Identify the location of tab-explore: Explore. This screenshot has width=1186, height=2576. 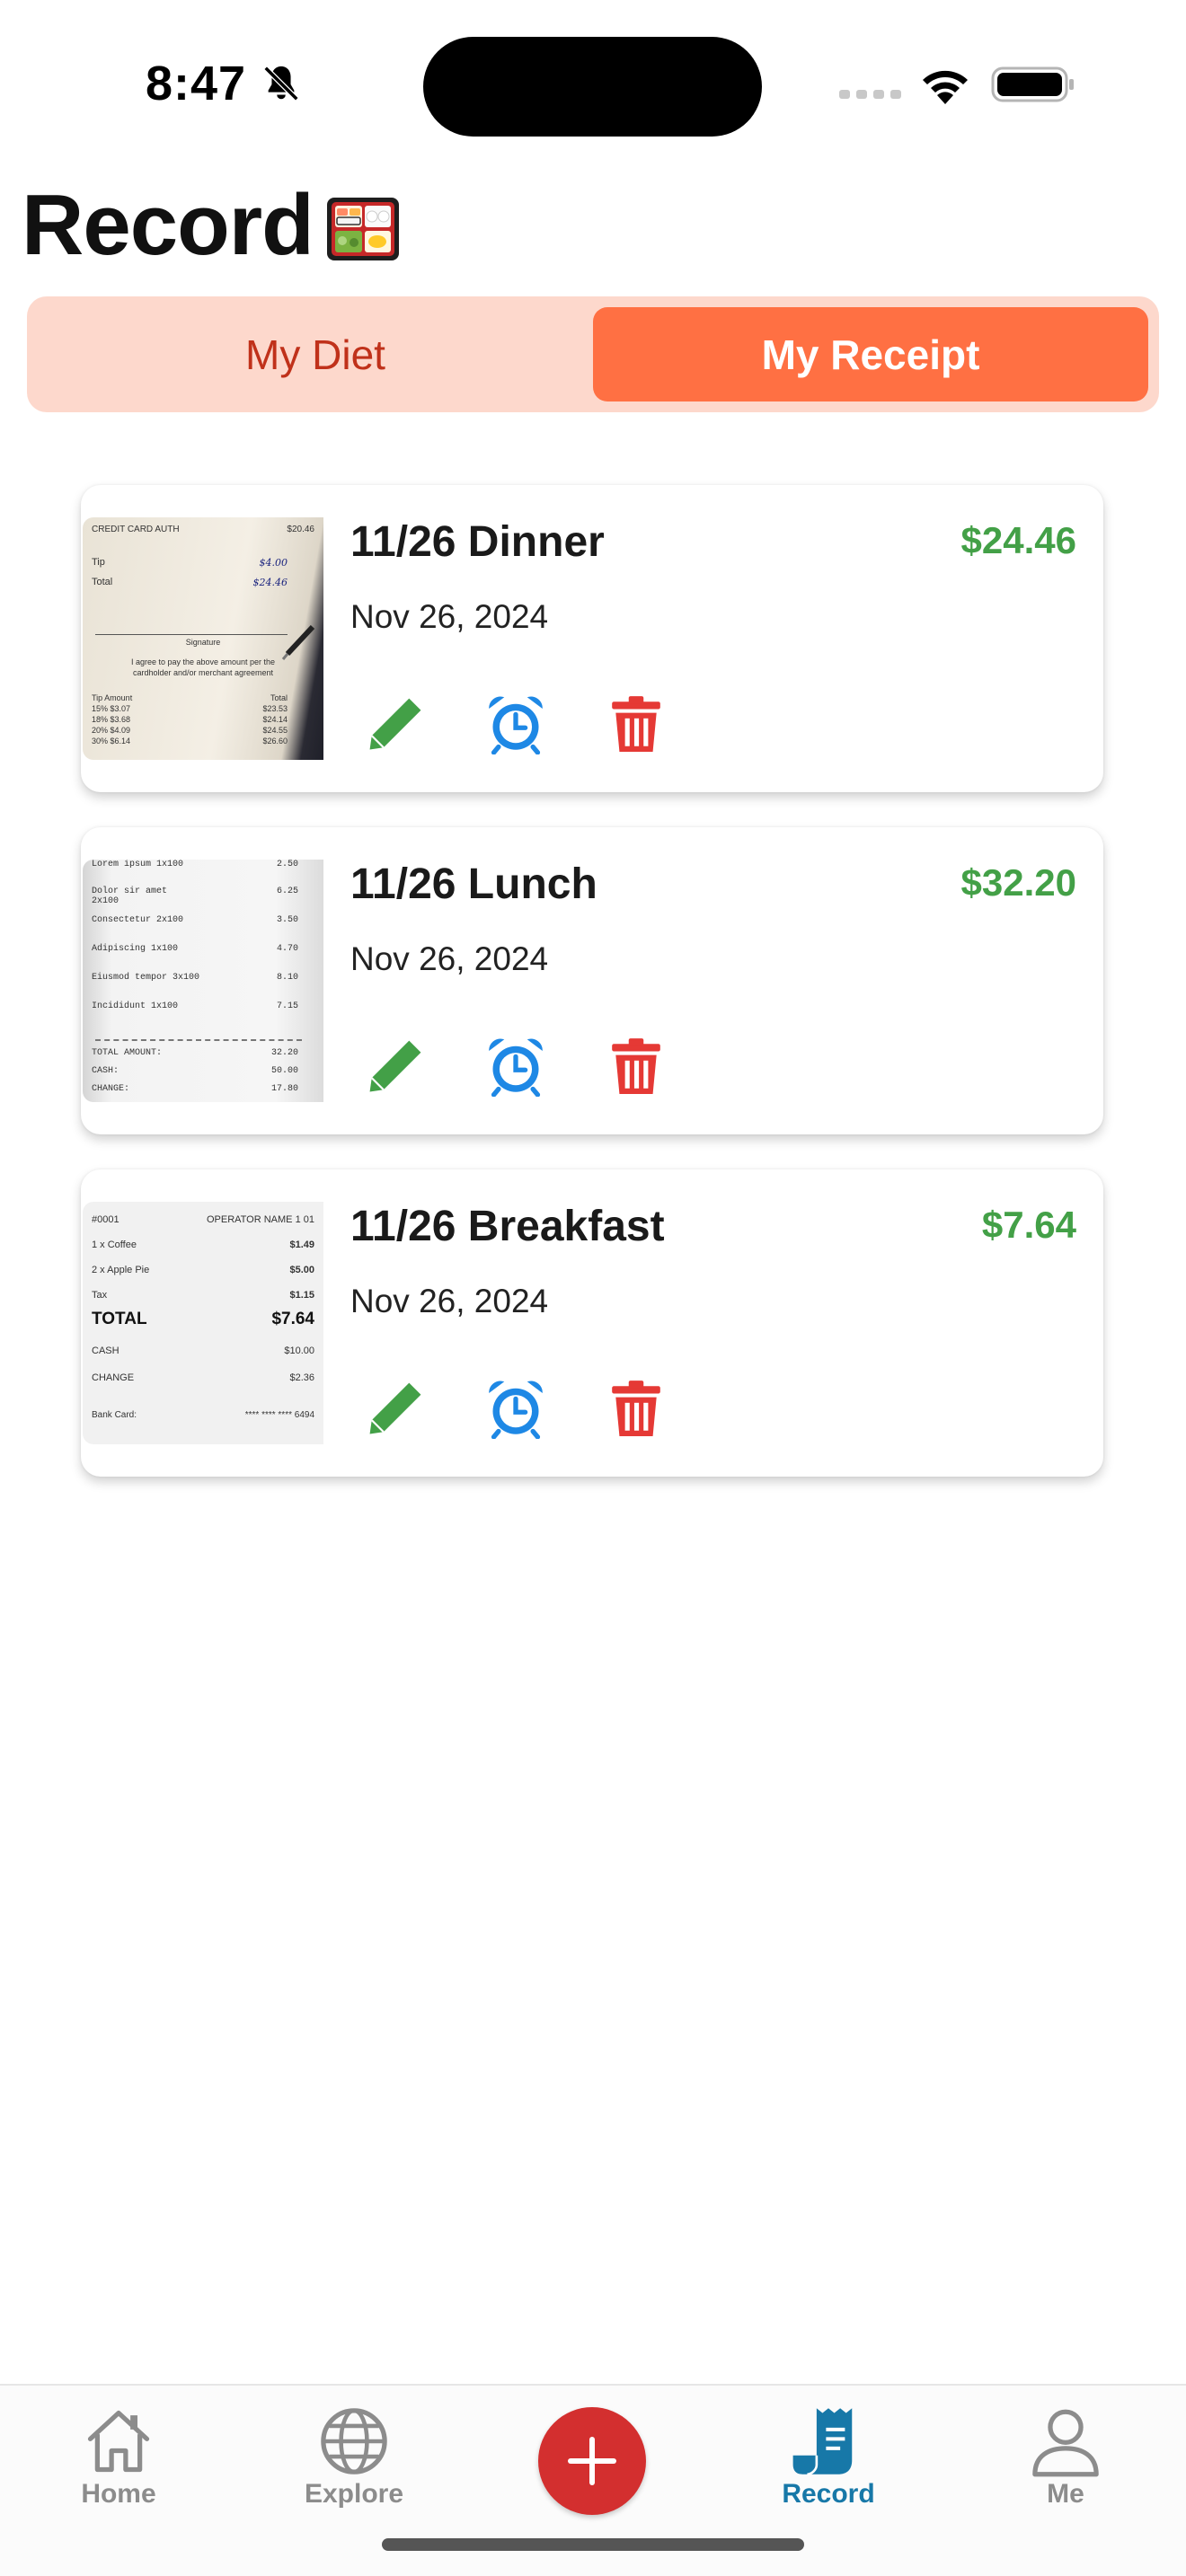
(354, 2466).